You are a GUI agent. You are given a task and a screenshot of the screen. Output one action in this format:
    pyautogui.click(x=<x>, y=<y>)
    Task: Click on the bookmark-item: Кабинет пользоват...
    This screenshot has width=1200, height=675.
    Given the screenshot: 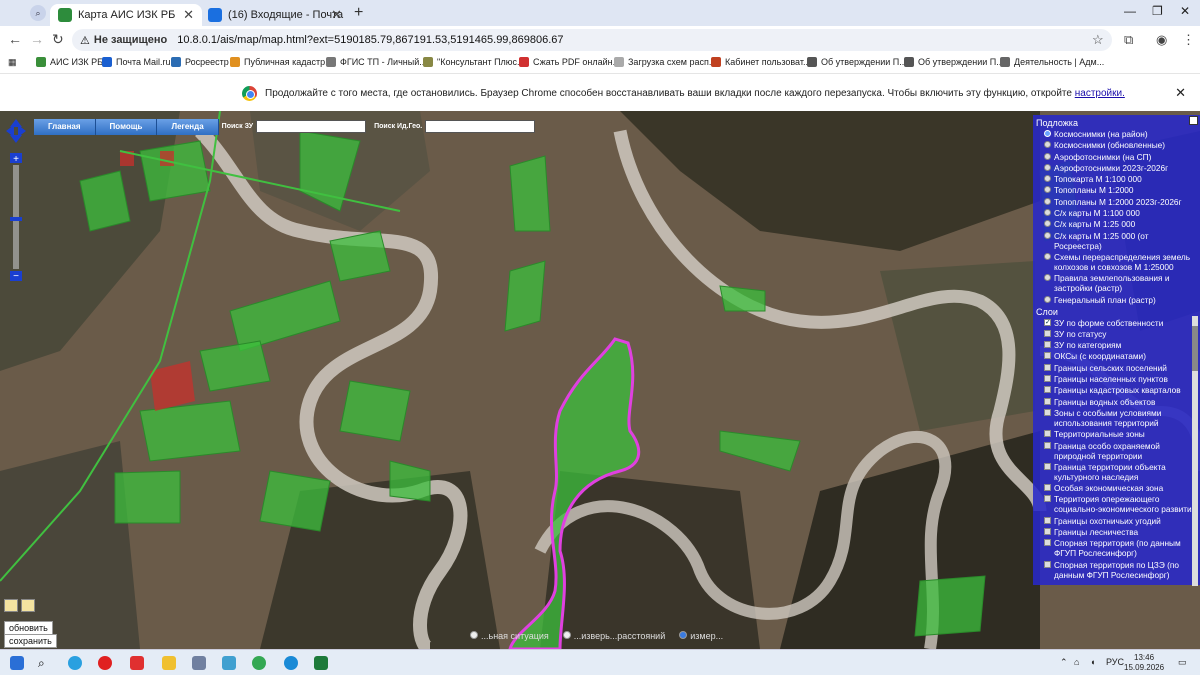 What is the action you would take?
    pyautogui.click(x=761, y=62)
    